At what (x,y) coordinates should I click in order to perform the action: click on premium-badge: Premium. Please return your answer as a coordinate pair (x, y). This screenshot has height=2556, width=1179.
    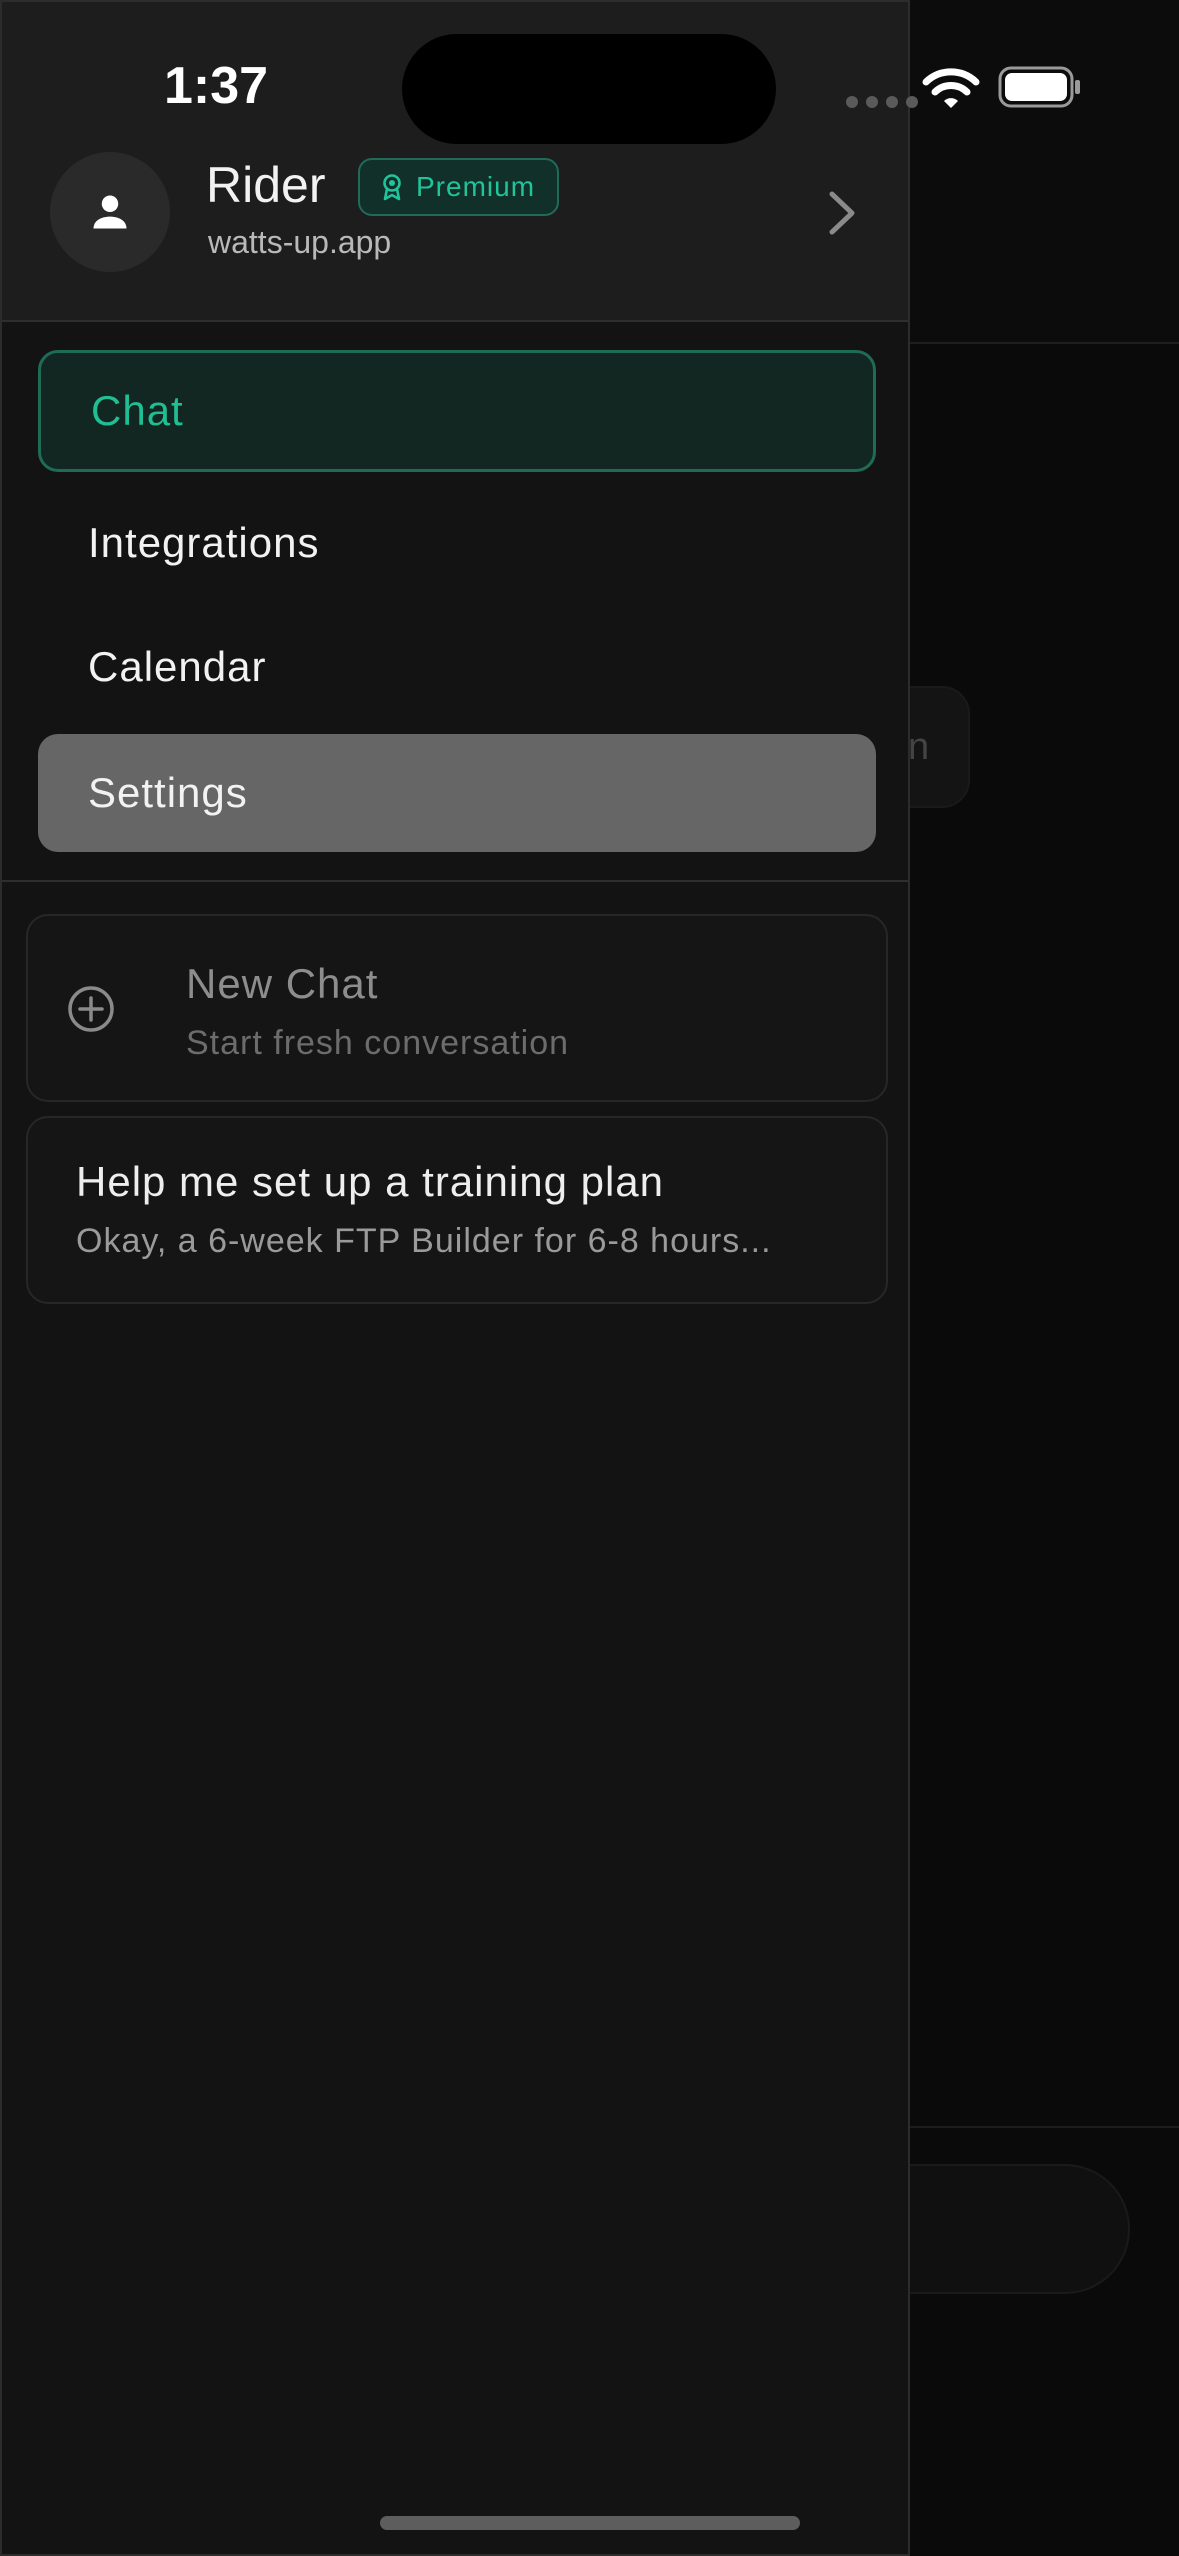
    Looking at the image, I should click on (459, 187).